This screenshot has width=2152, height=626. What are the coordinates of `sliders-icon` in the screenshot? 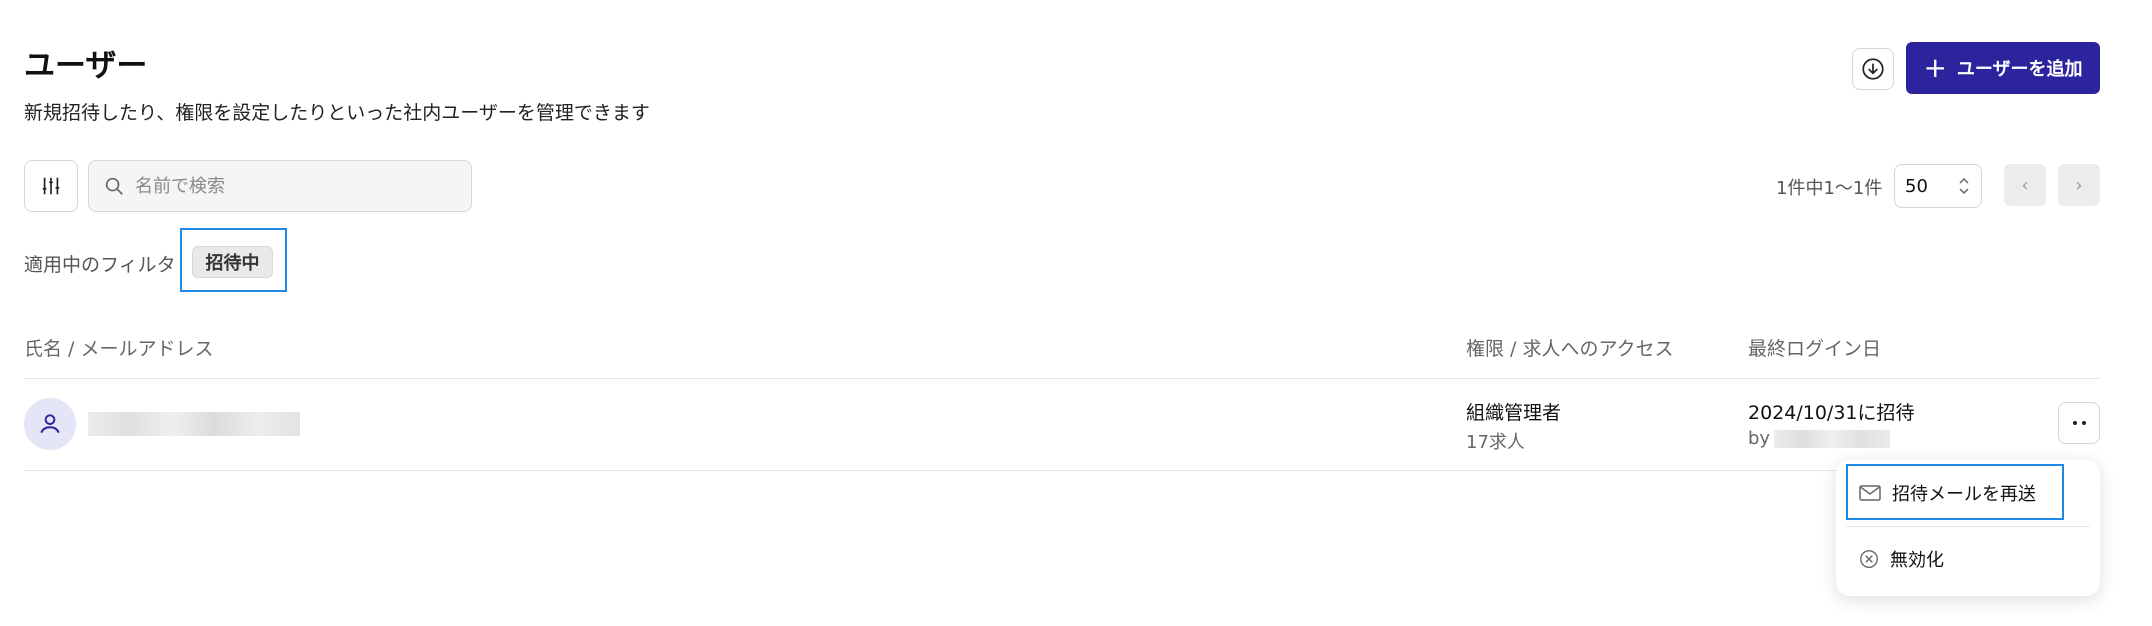 It's located at (51, 186).